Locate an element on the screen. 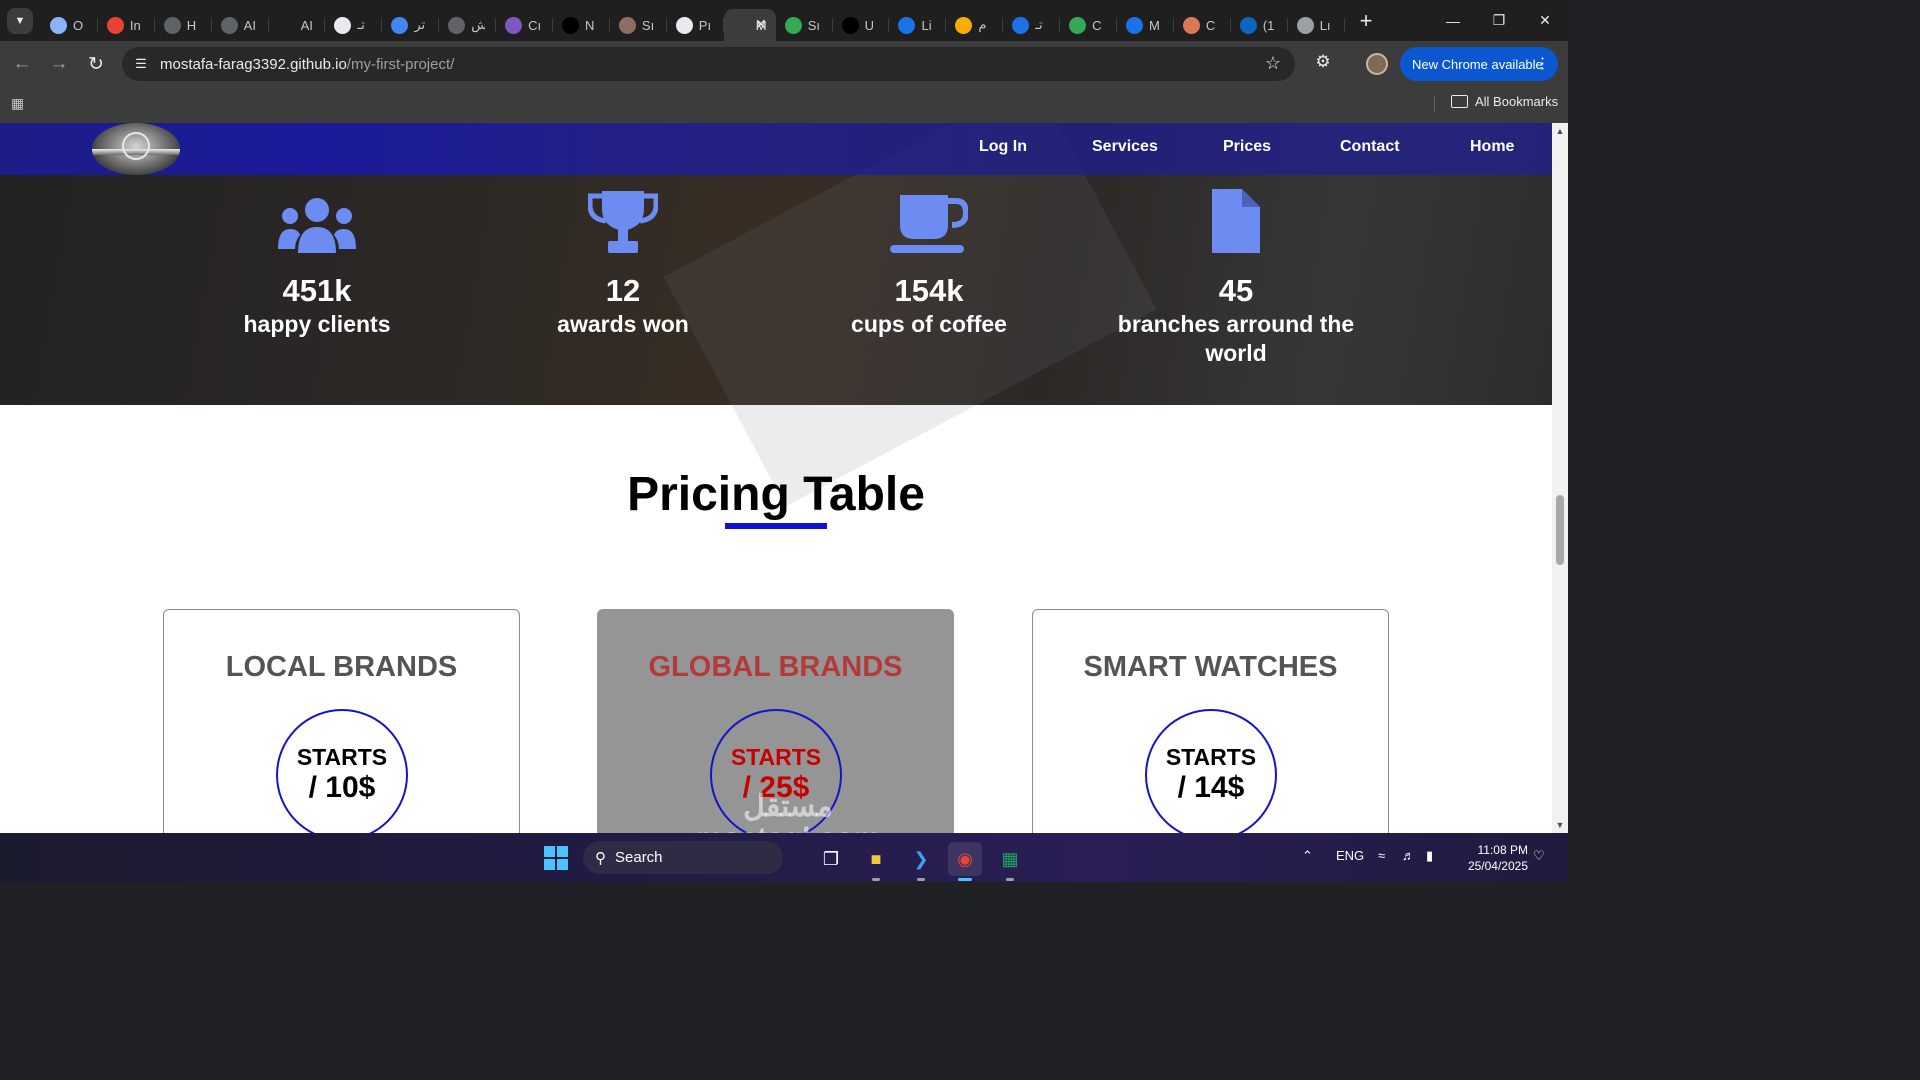  browser-tab: M ✕ is located at coordinates (749, 25).